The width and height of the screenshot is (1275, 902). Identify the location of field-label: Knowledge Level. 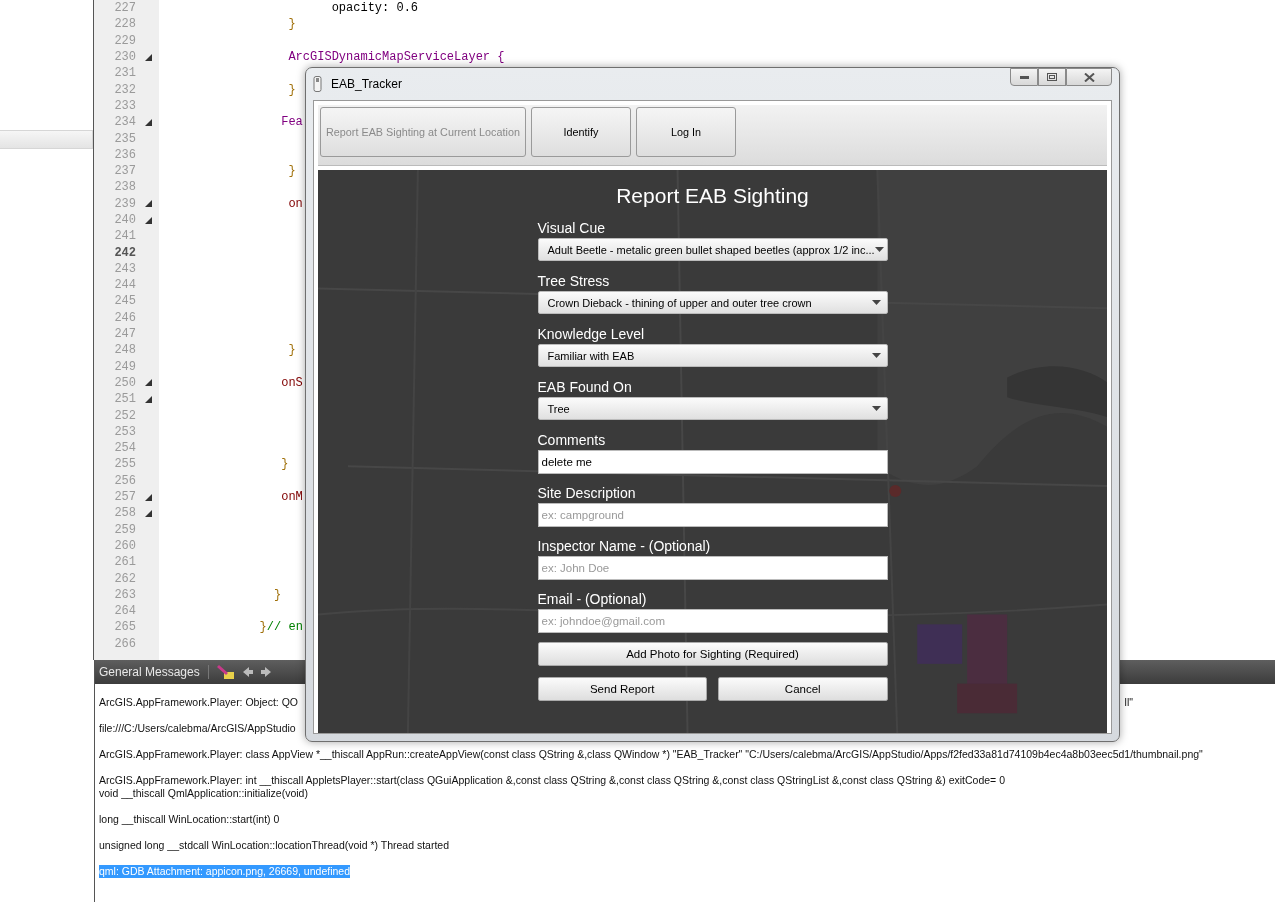
(591, 334).